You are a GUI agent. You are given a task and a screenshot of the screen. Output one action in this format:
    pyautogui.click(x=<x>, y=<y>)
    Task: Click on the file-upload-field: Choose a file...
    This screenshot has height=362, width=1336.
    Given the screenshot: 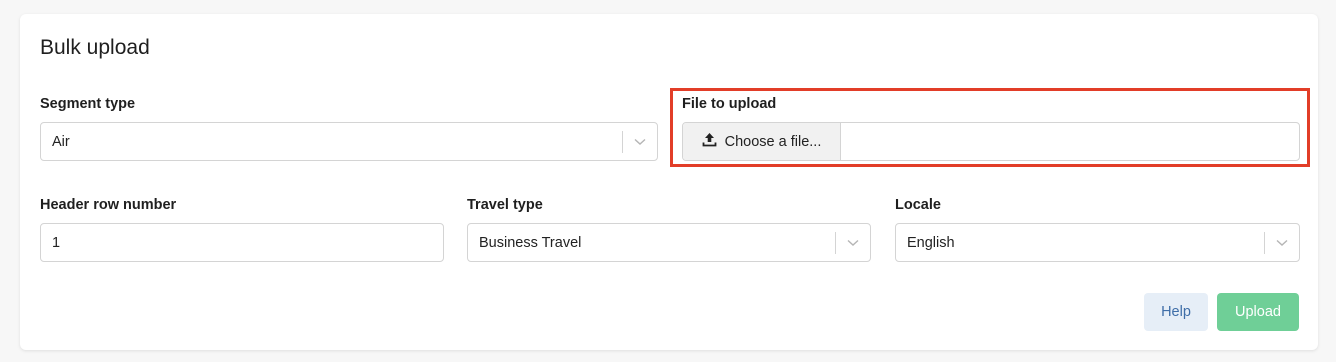 What is the action you would take?
    pyautogui.click(x=991, y=141)
    